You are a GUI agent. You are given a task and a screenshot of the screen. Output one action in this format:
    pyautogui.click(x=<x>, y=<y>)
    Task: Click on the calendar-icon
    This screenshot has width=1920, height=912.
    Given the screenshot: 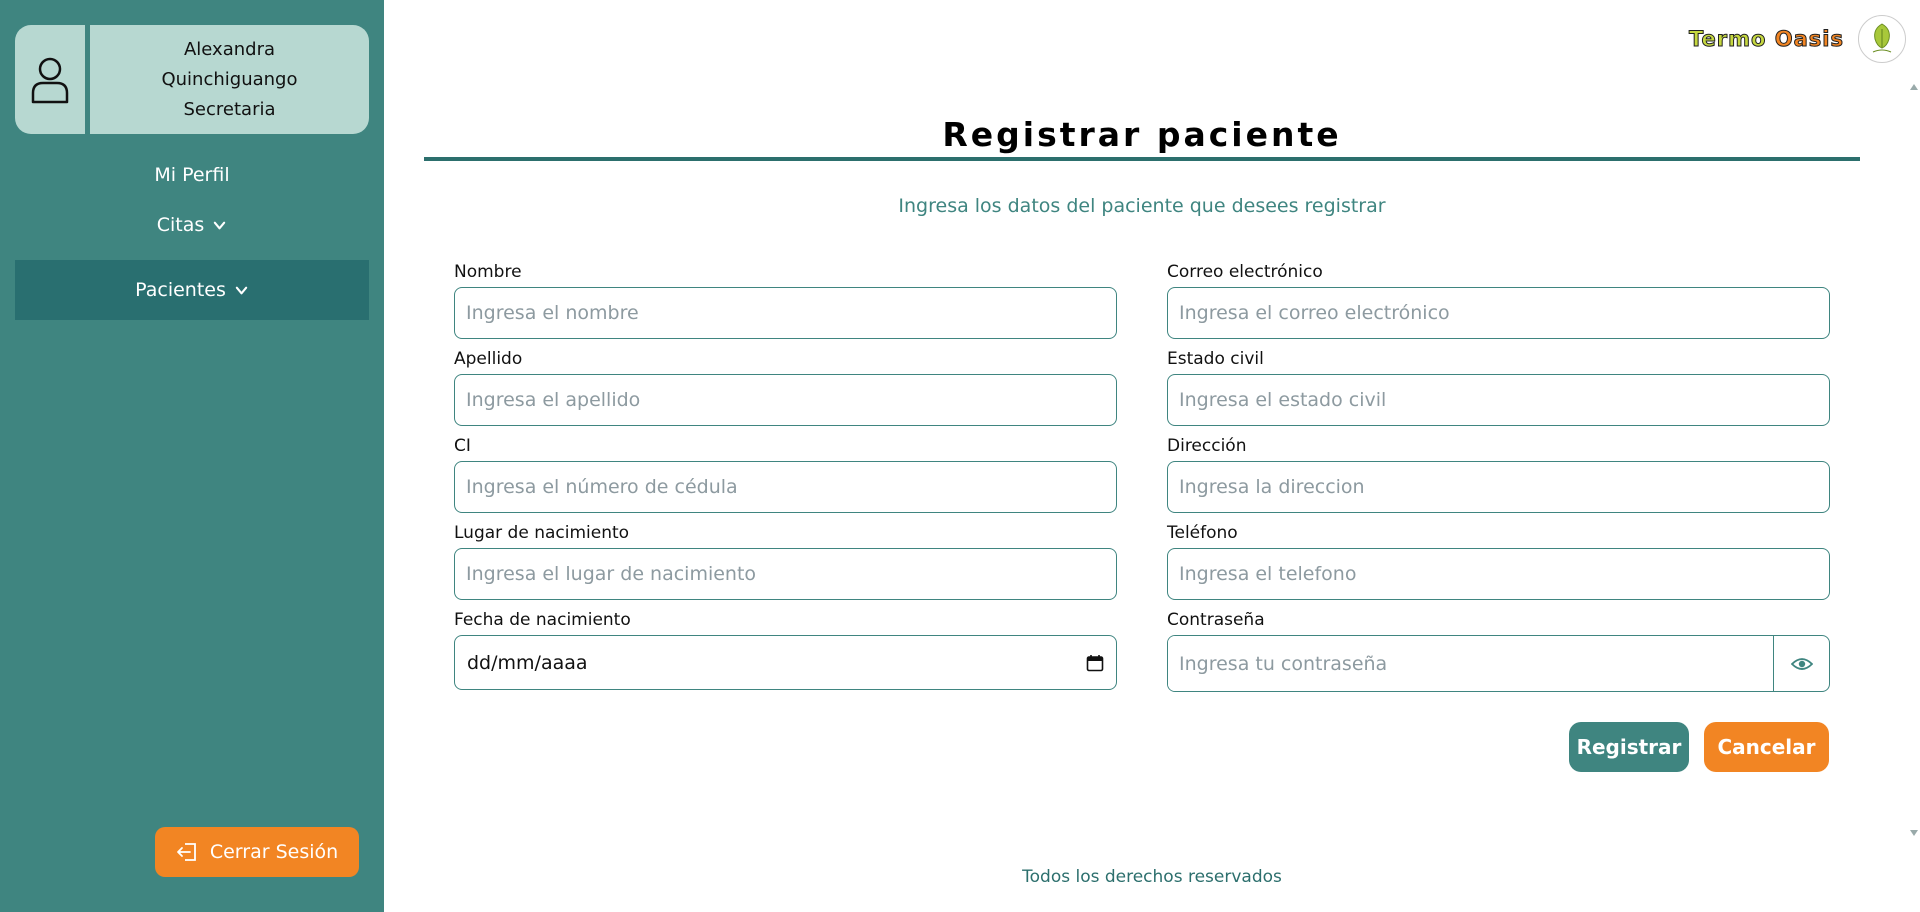 What is the action you would take?
    pyautogui.click(x=1095, y=663)
    